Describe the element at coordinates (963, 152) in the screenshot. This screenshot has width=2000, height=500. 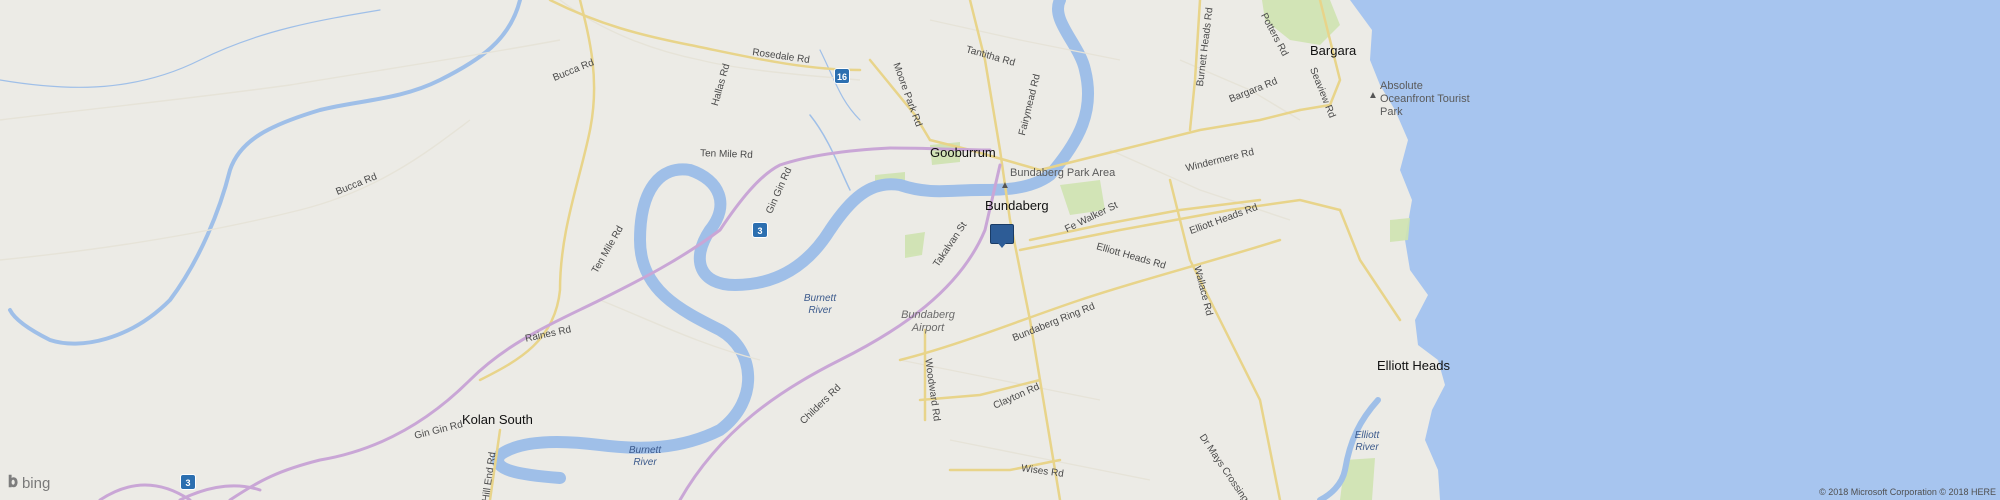
I see `place-label-gooburrum: Gooburrum` at that location.